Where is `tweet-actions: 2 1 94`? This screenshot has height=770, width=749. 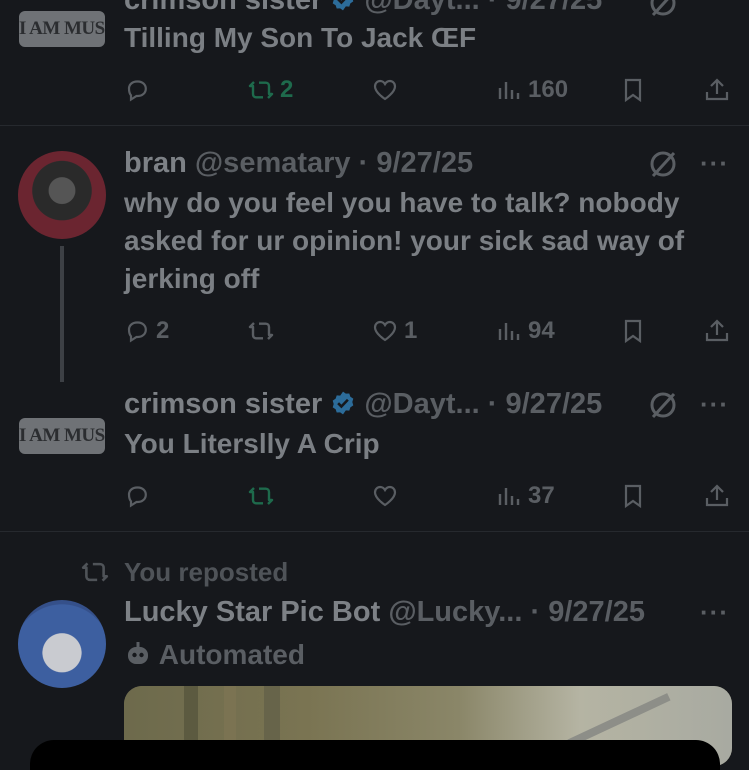
tweet-actions: 2 1 94 is located at coordinates (429, 331).